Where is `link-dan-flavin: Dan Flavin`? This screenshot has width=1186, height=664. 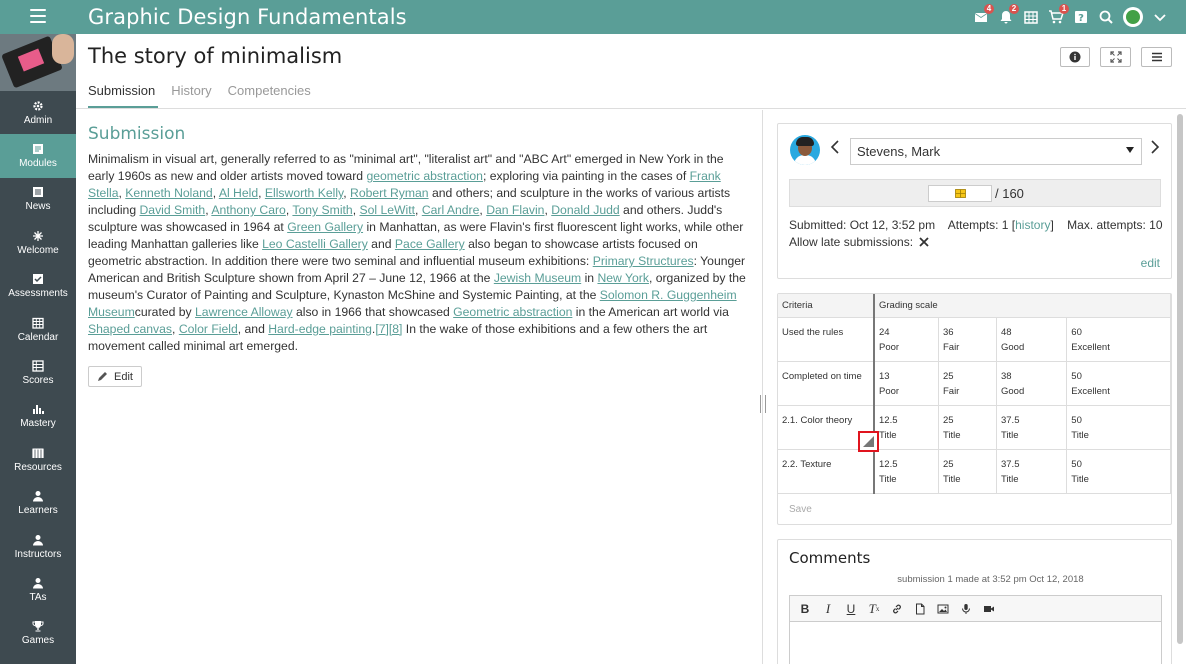
link-dan-flavin: Dan Flavin is located at coordinates (515, 210).